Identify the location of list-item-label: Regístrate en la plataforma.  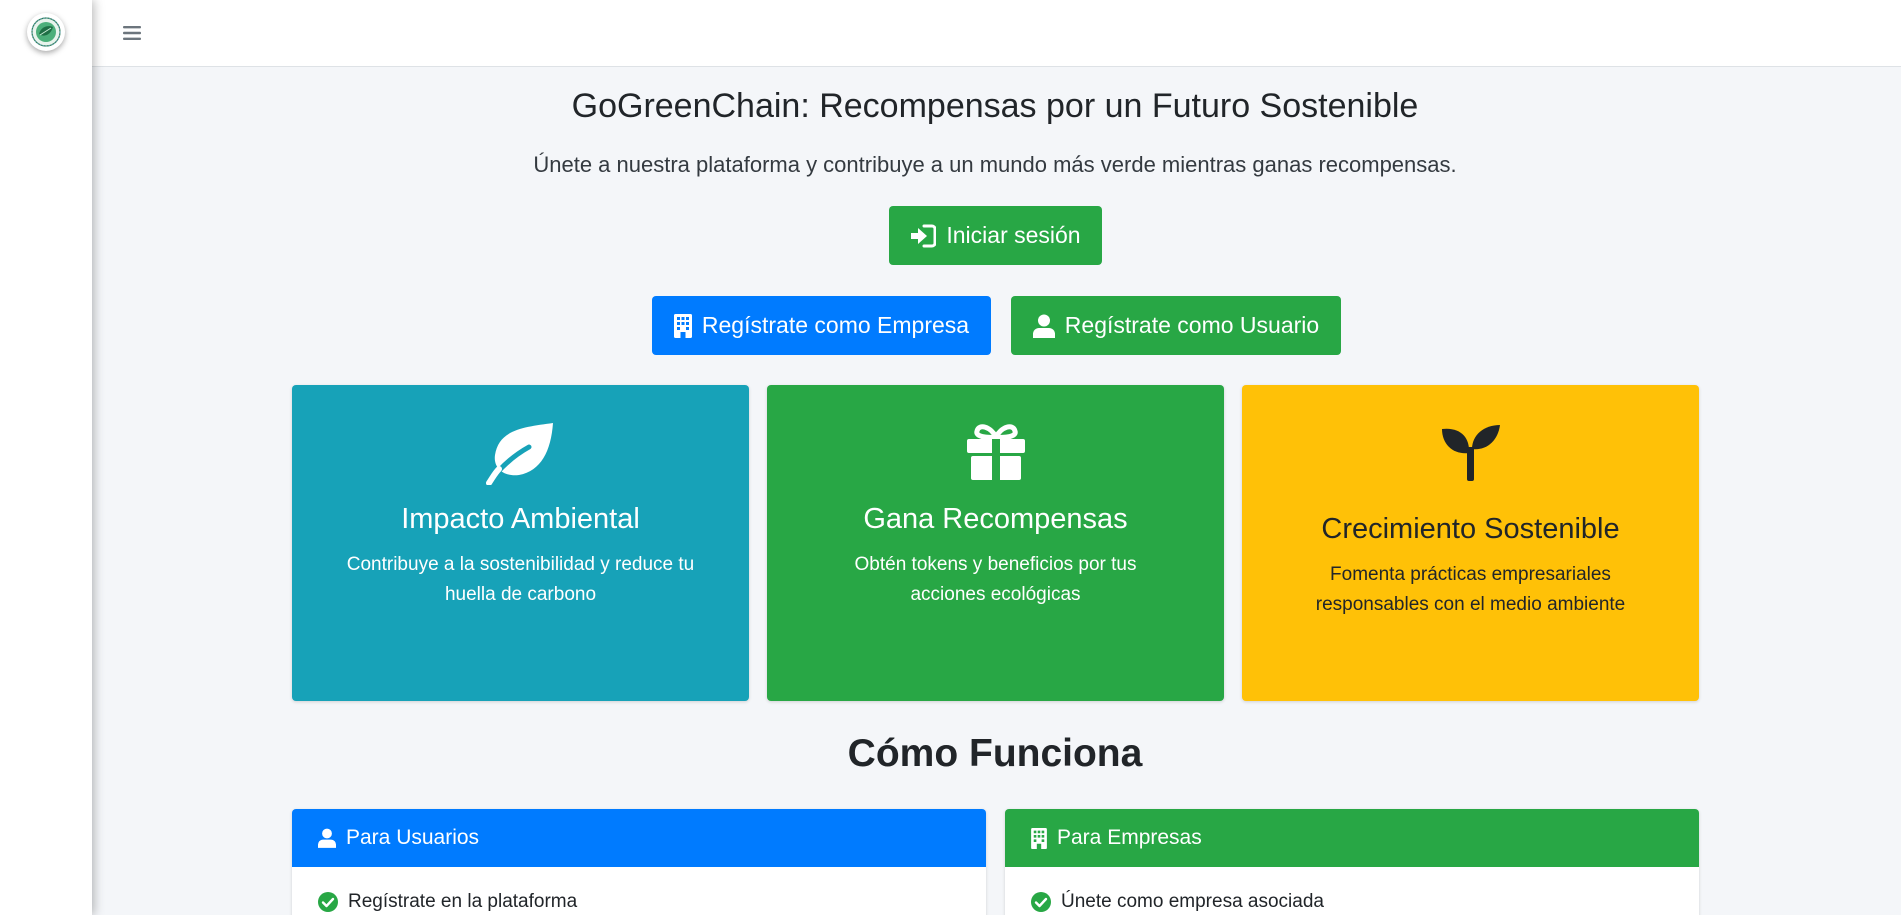
(463, 901).